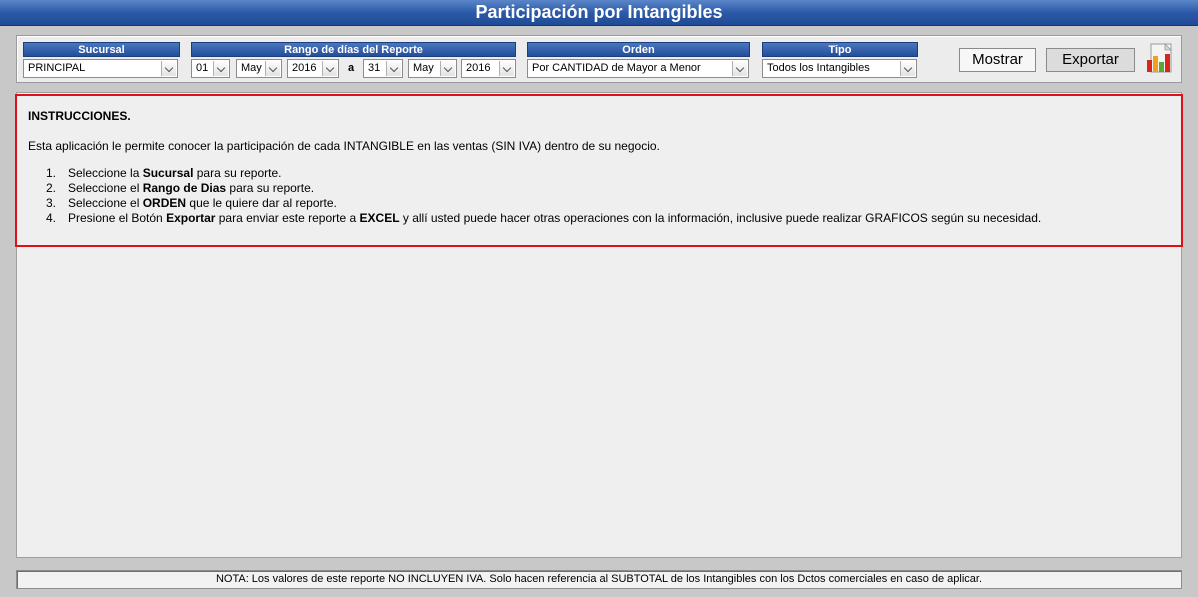 The height and width of the screenshot is (597, 1198). Describe the element at coordinates (351, 68) in the screenshot. I see `range-separator: a` at that location.